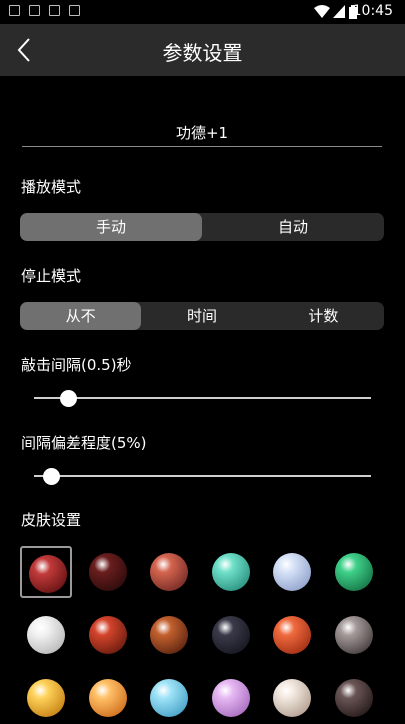  I want to click on sky-blue-bead, so click(169, 698).